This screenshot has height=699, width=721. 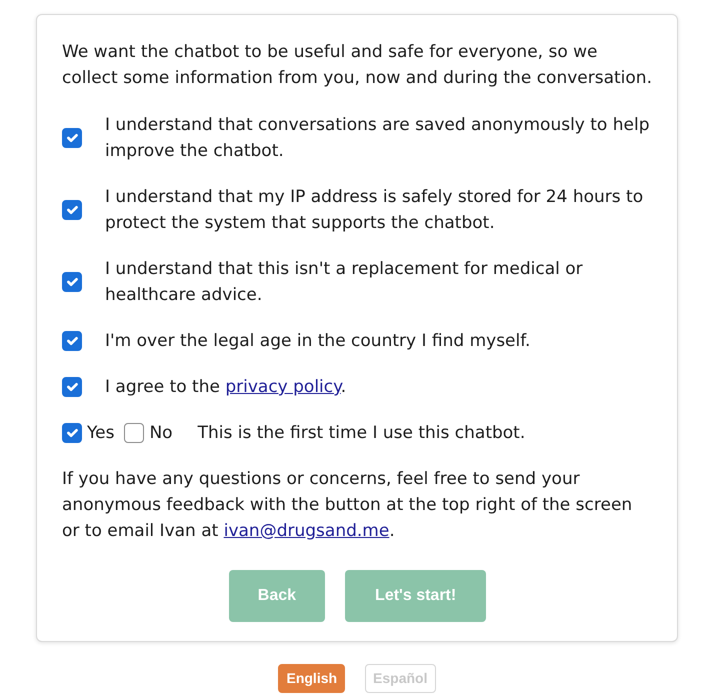 What do you see at coordinates (161, 433) in the screenshot?
I see `option-label: No` at bounding box center [161, 433].